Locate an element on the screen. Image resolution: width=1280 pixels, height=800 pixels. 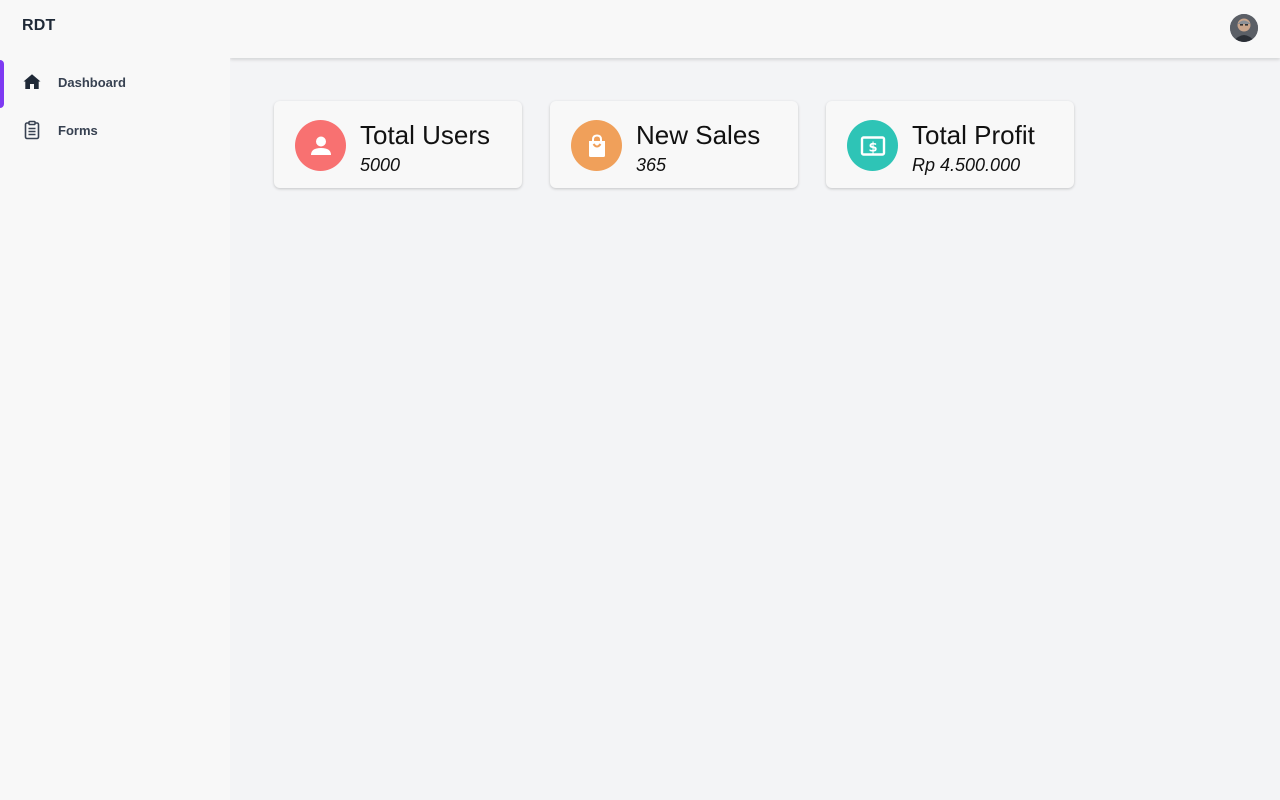
card-value: 365 is located at coordinates (651, 165).